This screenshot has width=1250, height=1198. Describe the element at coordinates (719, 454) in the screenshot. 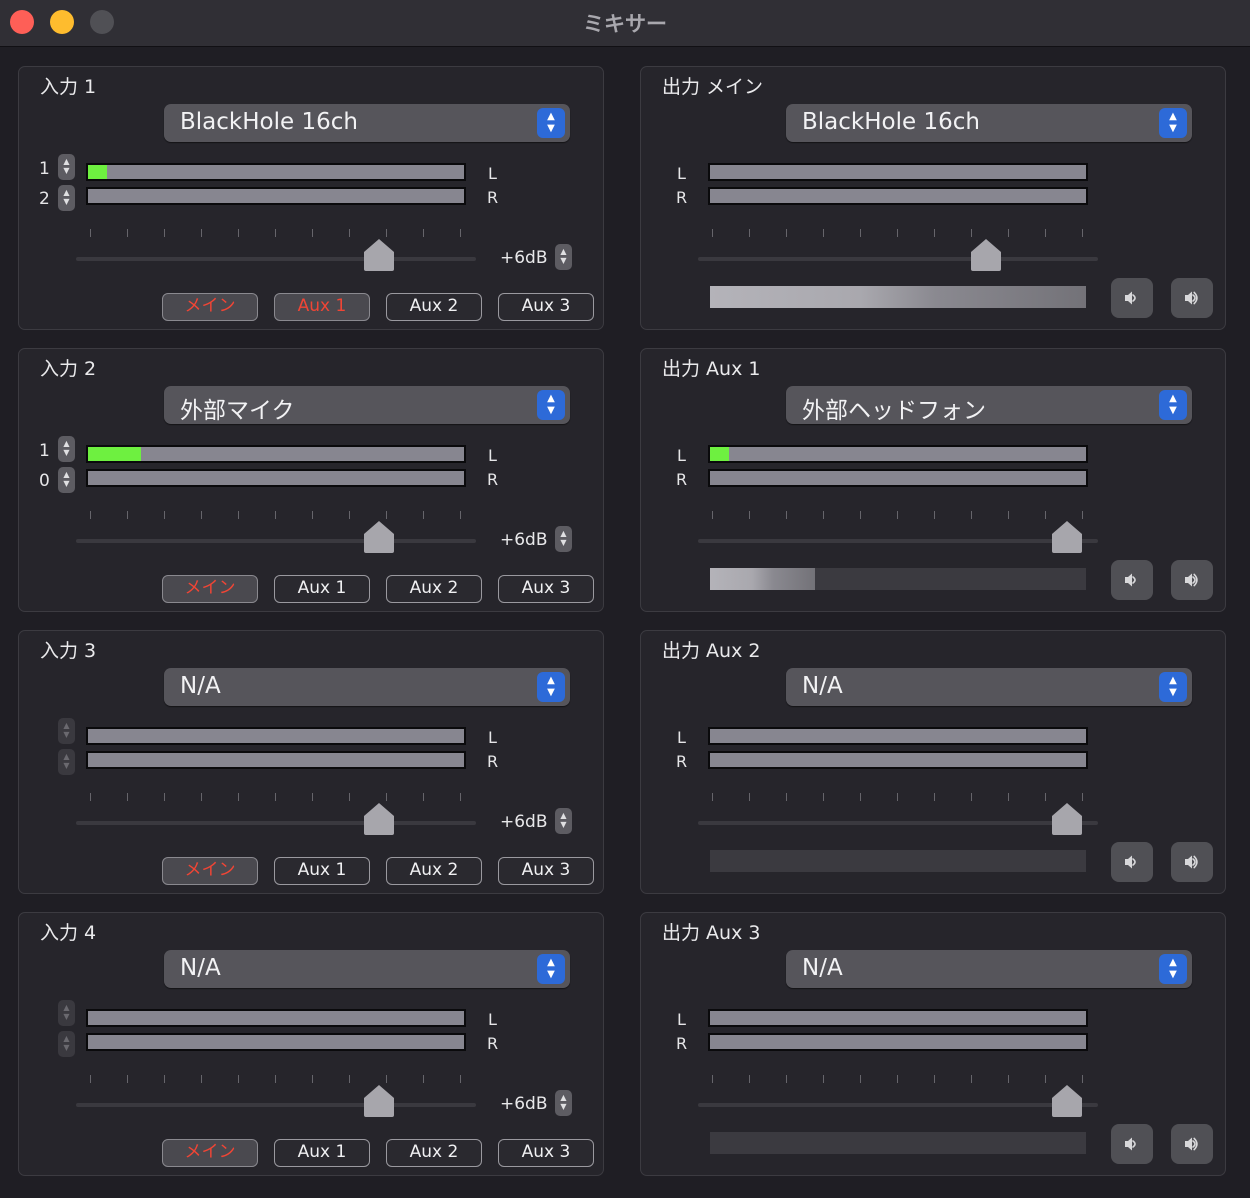

I see `meter-fill` at that location.